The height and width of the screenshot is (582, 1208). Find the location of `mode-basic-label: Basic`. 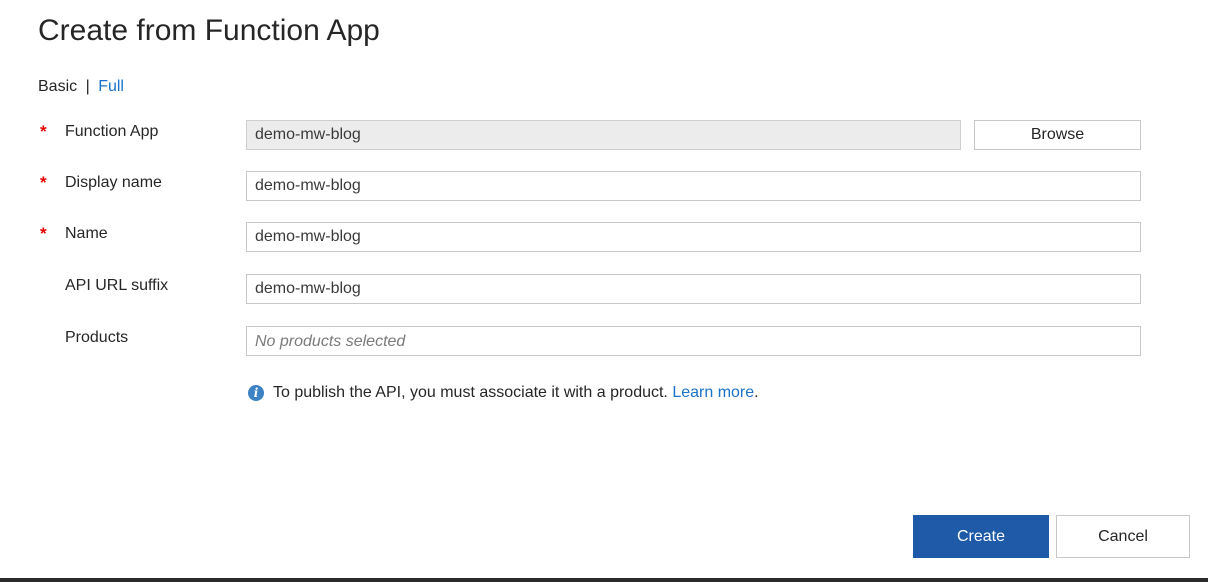

mode-basic-label: Basic is located at coordinates (58, 86).